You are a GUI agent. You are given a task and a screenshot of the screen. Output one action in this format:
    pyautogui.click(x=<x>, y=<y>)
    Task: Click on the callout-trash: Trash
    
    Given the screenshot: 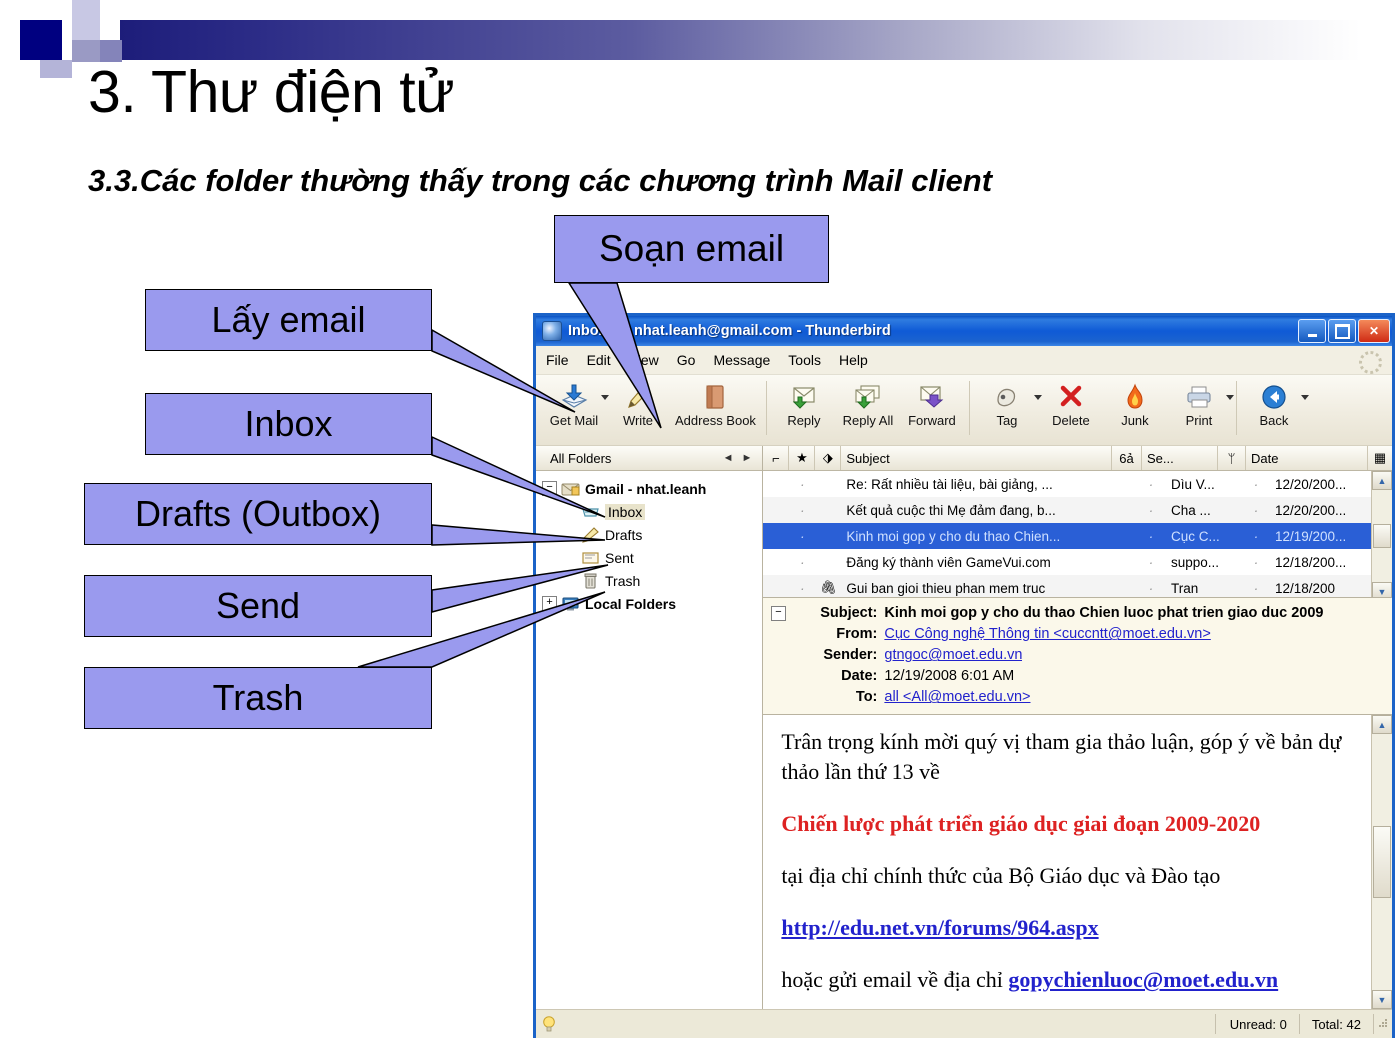 What is the action you would take?
    pyautogui.click(x=258, y=698)
    